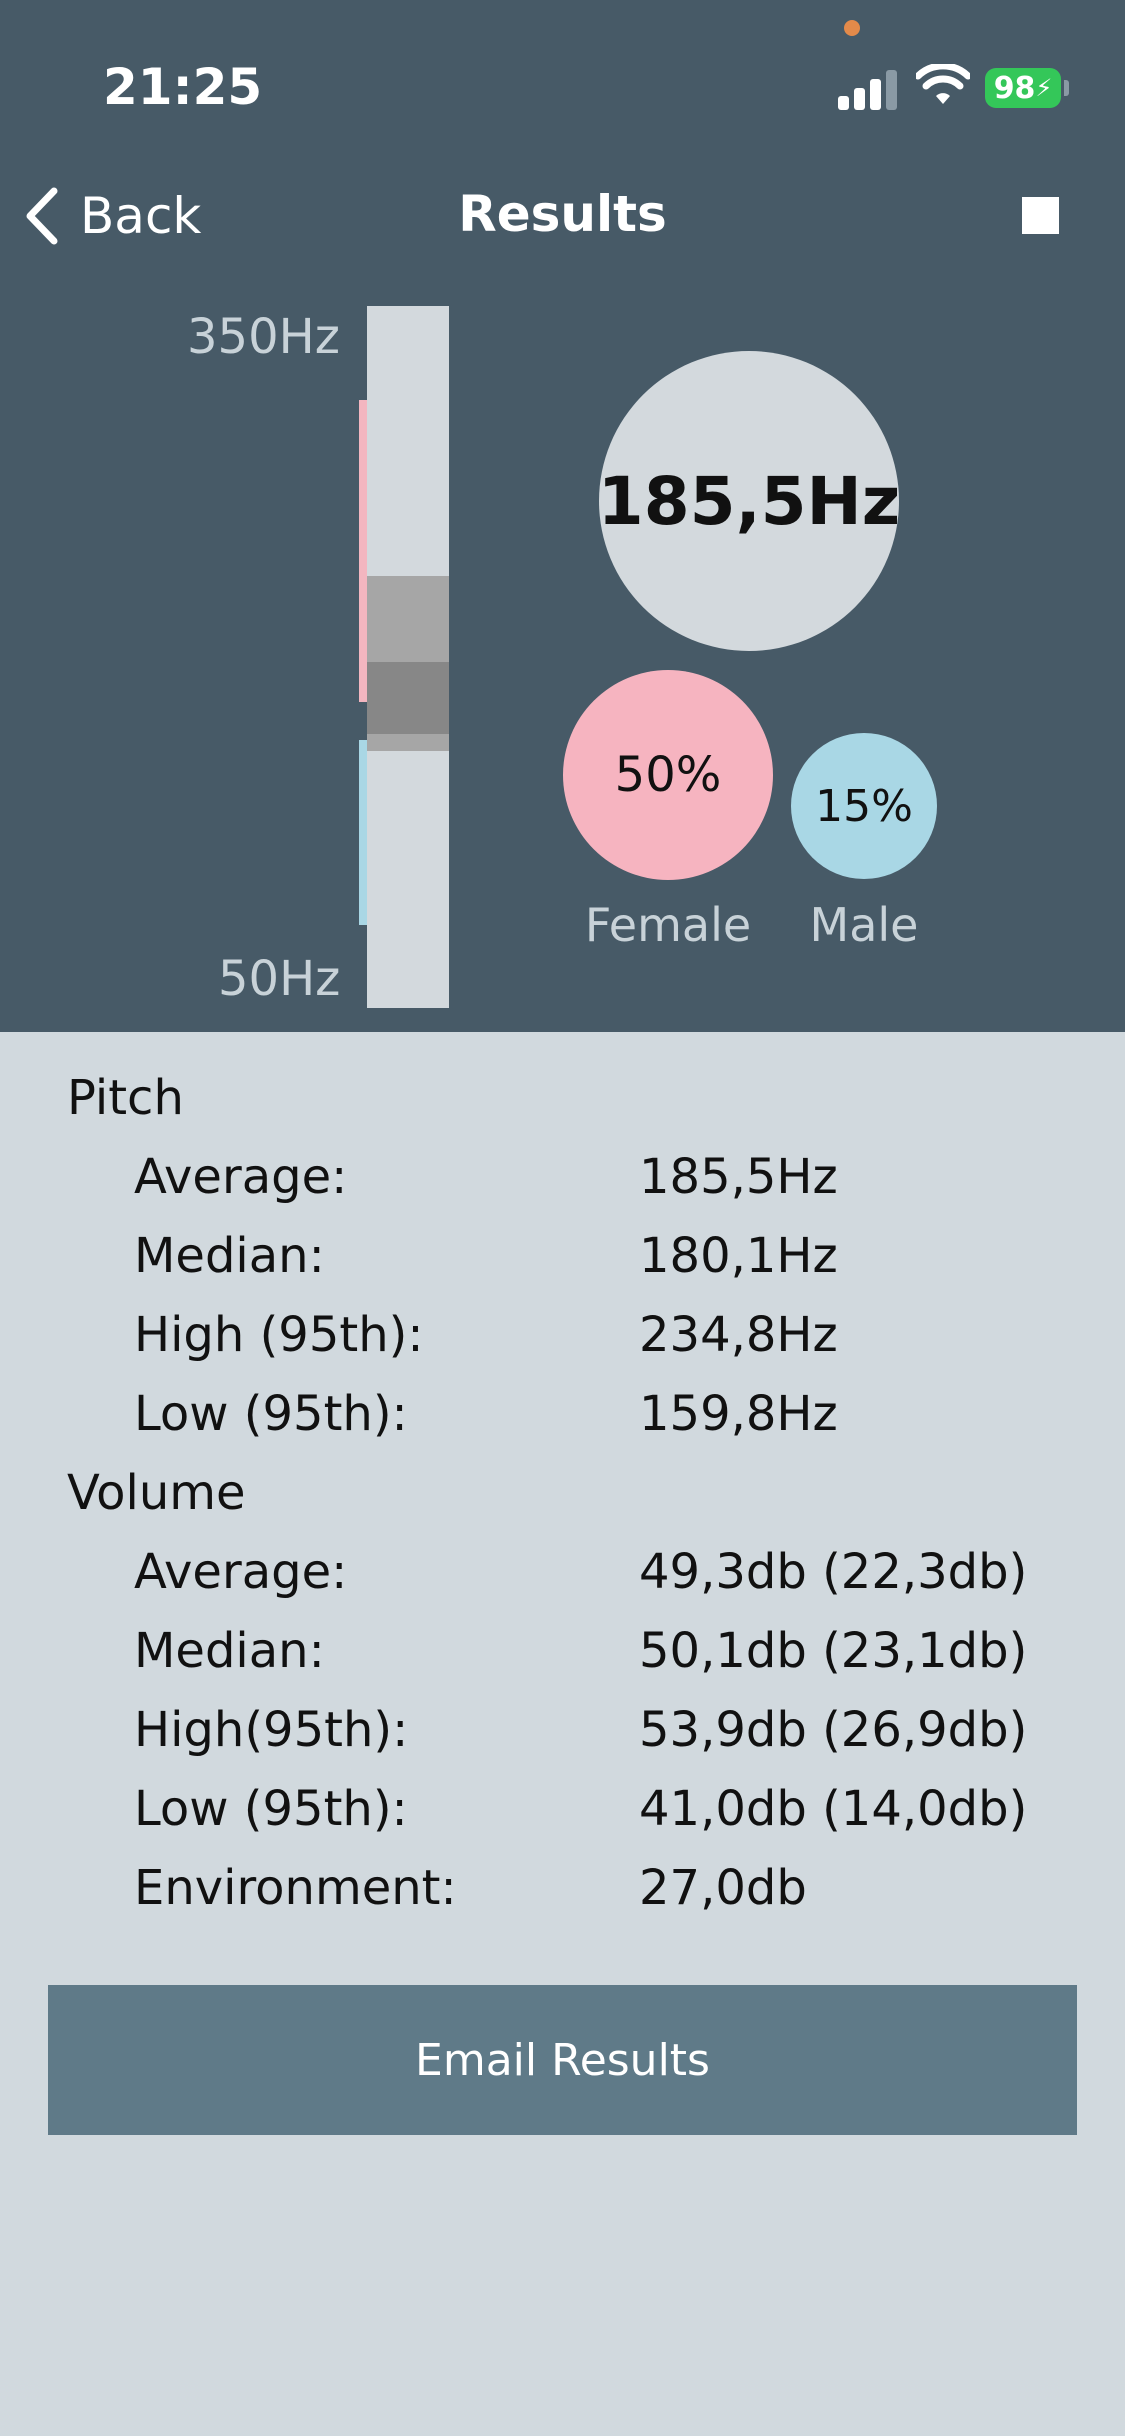 The width and height of the screenshot is (1125, 2436). I want to click on cellular-signal-icon, so click(868, 89).